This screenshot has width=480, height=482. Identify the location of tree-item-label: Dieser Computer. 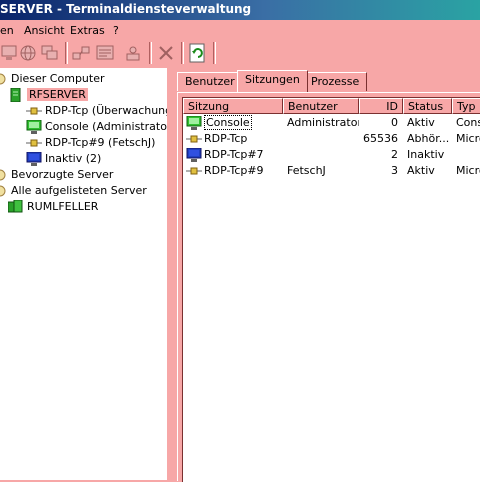
(58, 78).